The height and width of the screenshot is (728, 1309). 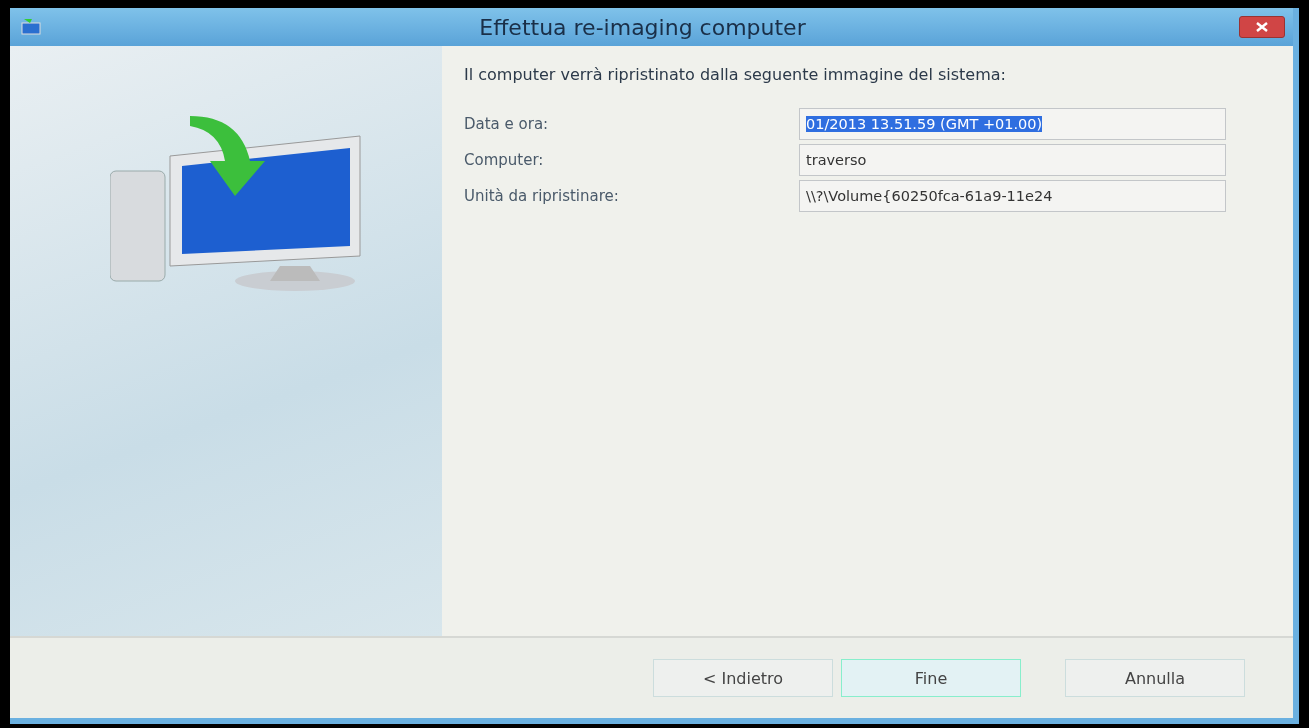 What do you see at coordinates (542, 195) in the screenshot?
I see `field-label: Unità da ripristinare:` at bounding box center [542, 195].